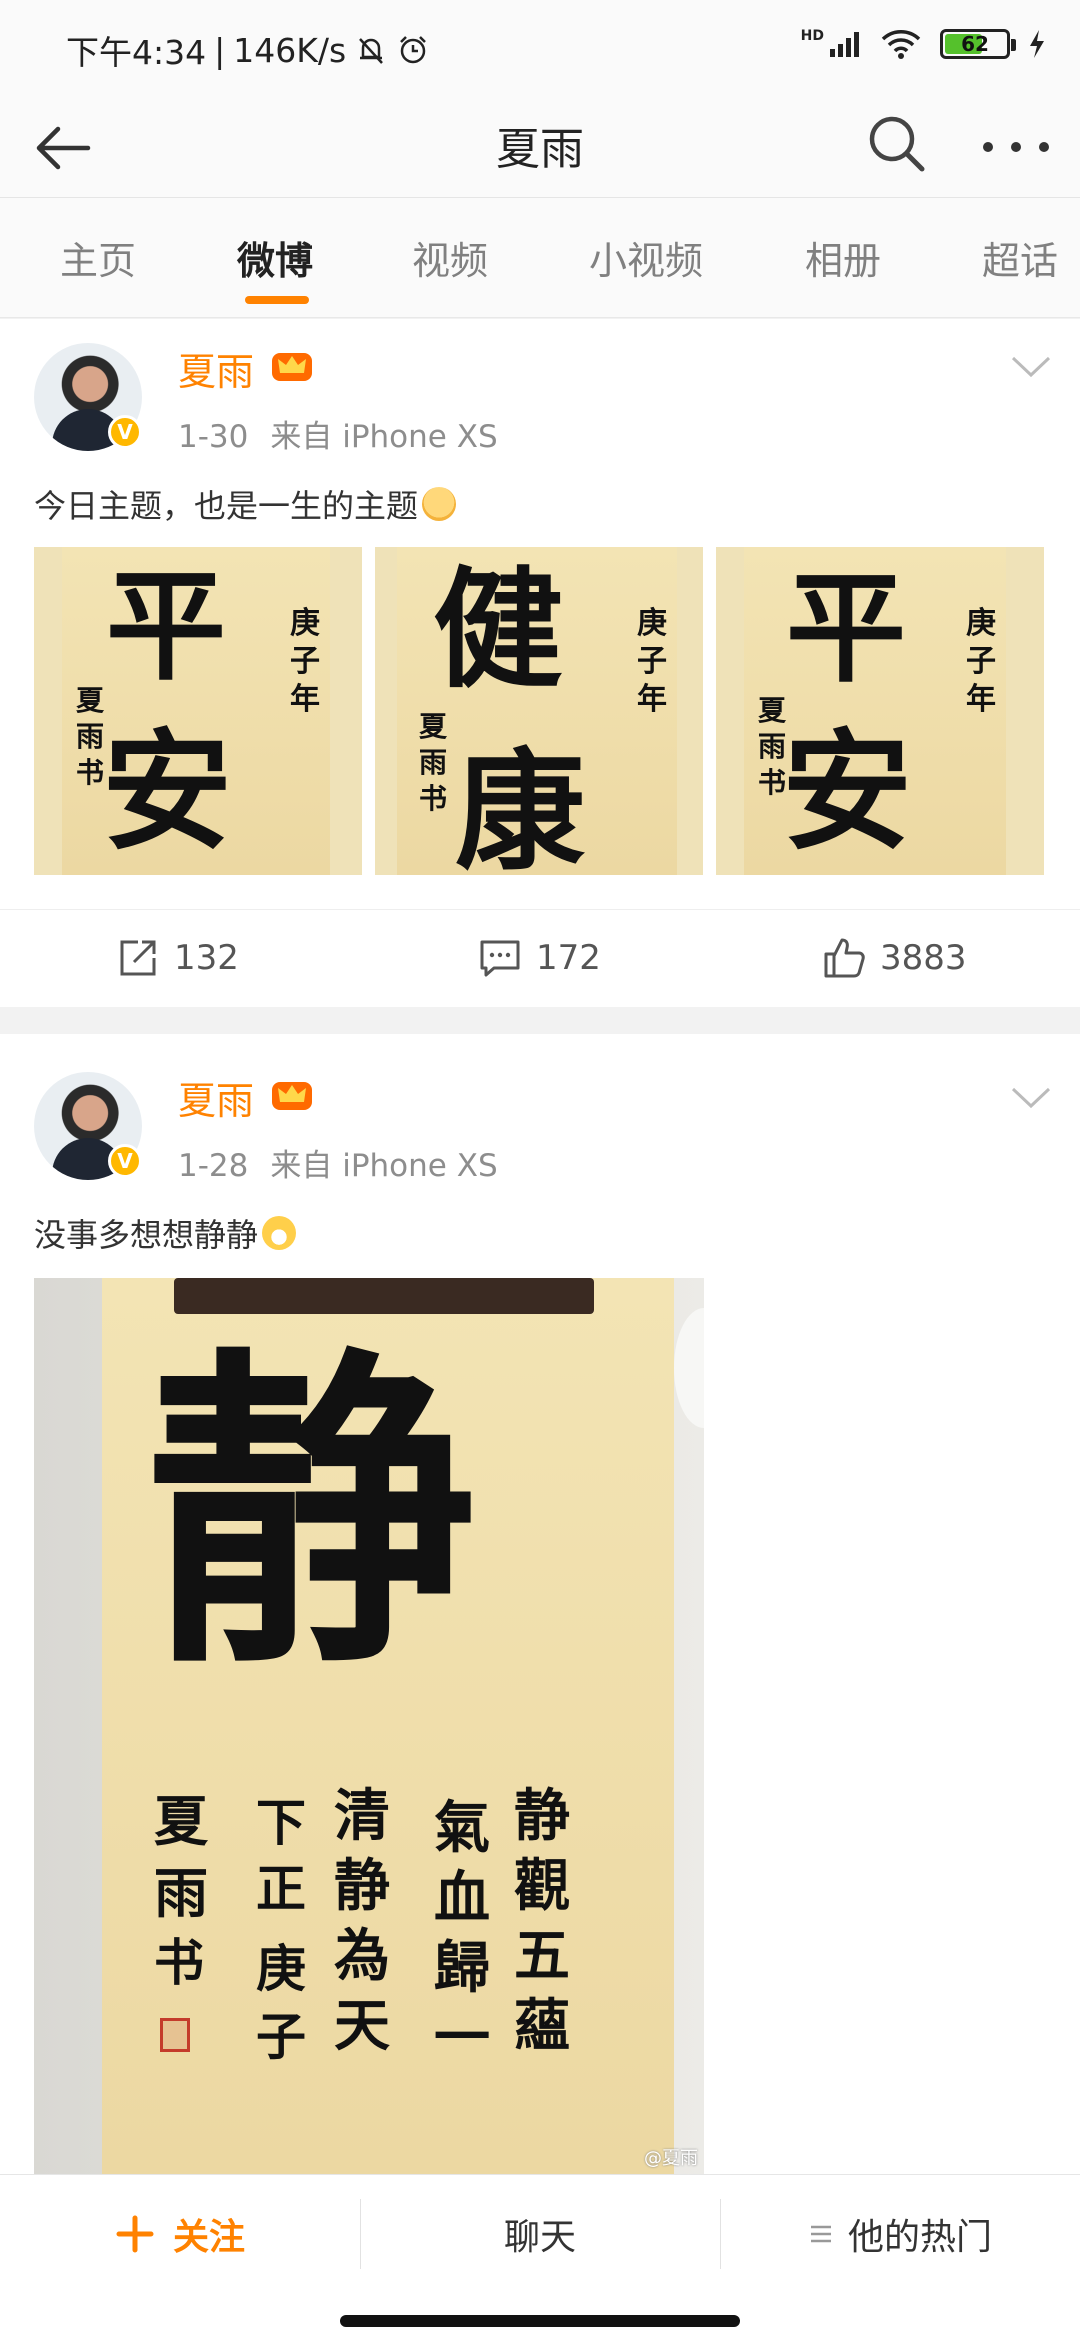  I want to click on title-bar: 夏雨, so click(540, 146).